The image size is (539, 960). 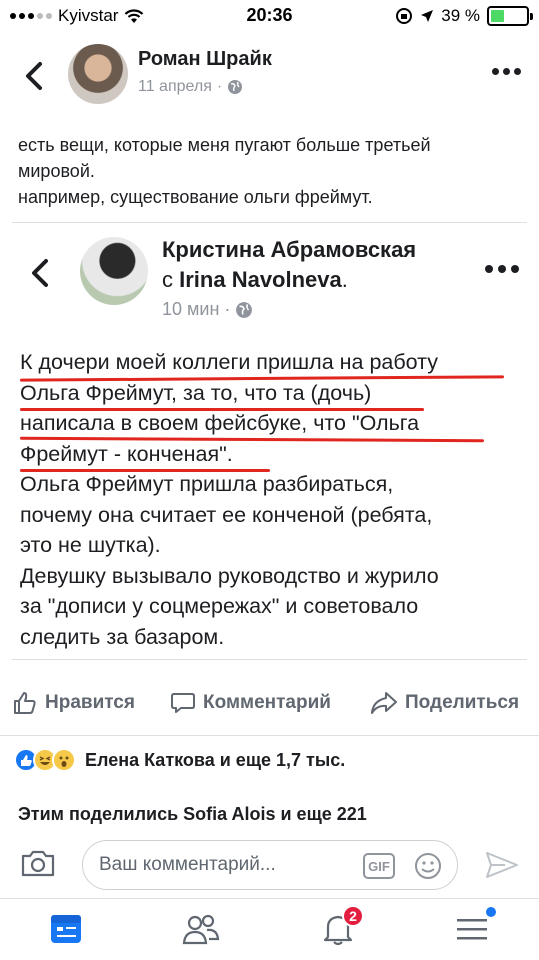 I want to click on shared-text-line: написала в своем фейсбуке, что "Ольга, so click(x=220, y=423).